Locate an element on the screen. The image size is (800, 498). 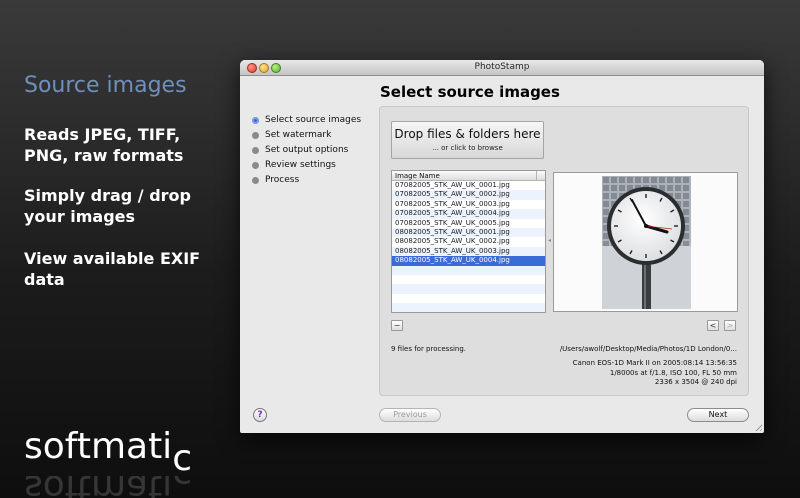
step-select-source: Select source images is located at coordinates (306, 120).